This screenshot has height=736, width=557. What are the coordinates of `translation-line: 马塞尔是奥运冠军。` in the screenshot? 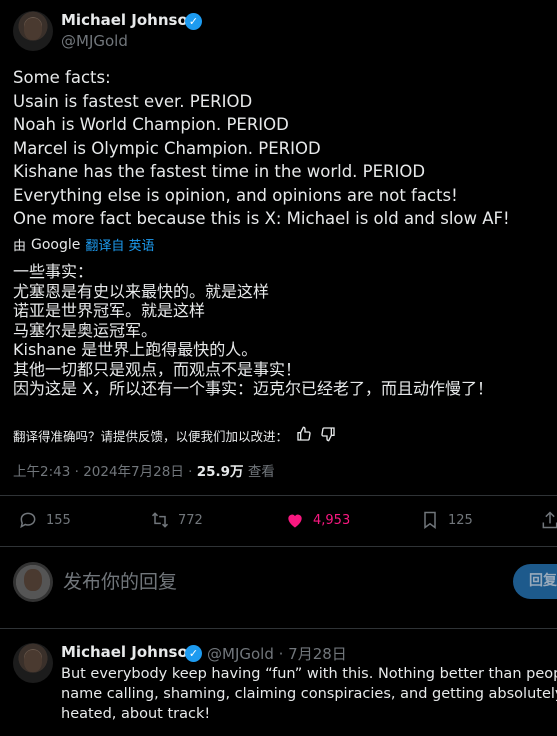 It's located at (85, 330).